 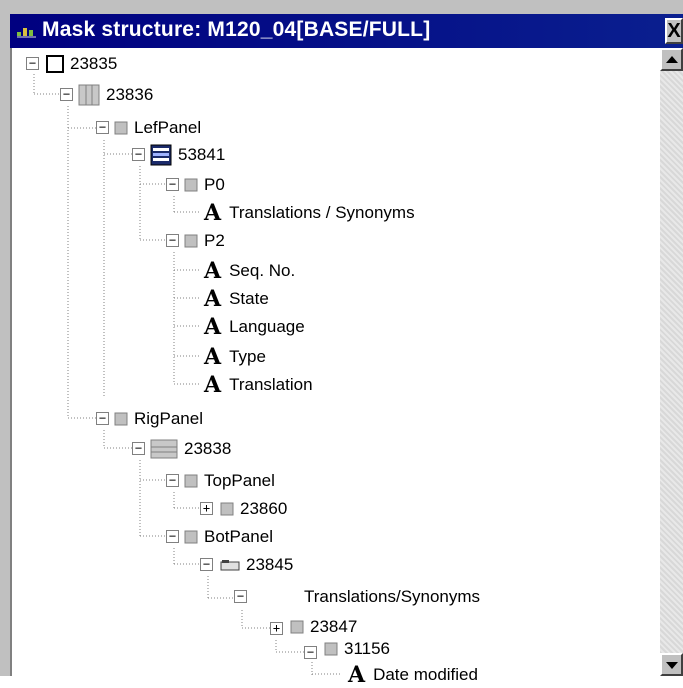 I want to click on close-button: X, so click(x=674, y=31).